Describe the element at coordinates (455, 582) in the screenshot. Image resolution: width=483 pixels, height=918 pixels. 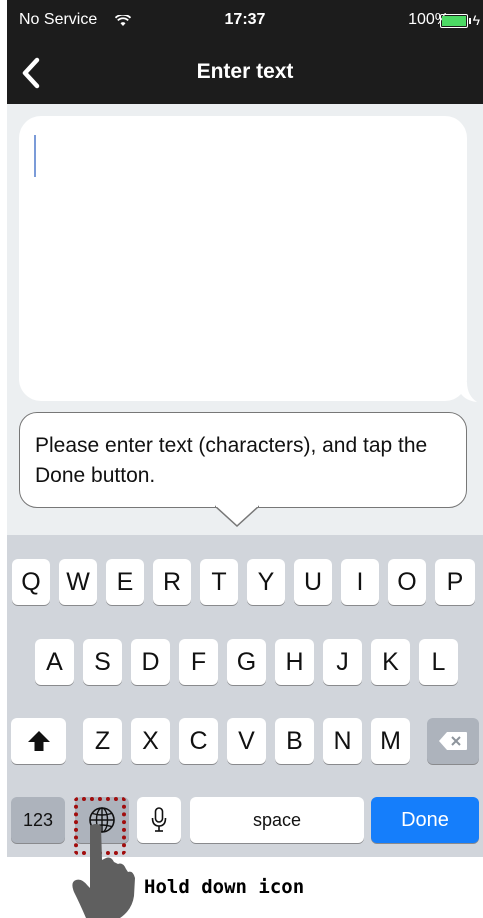
I see `key-p: P` at that location.